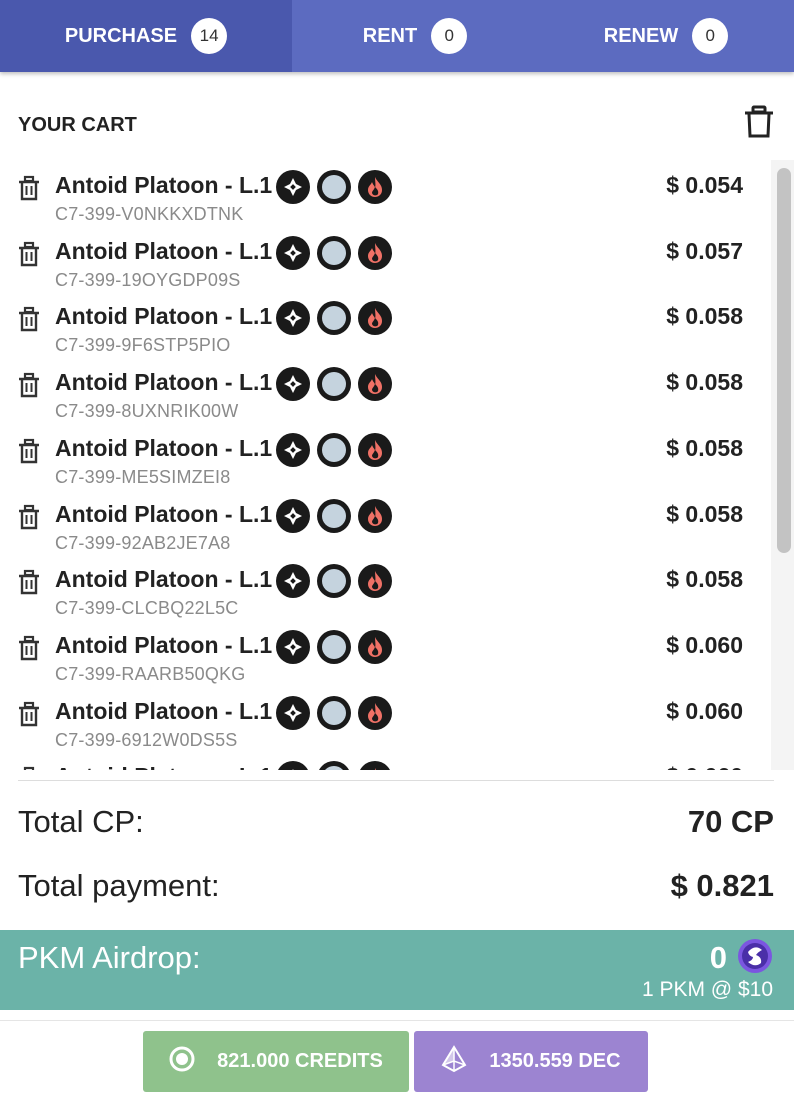  What do you see at coordinates (396, 780) in the screenshot?
I see `divider` at bounding box center [396, 780].